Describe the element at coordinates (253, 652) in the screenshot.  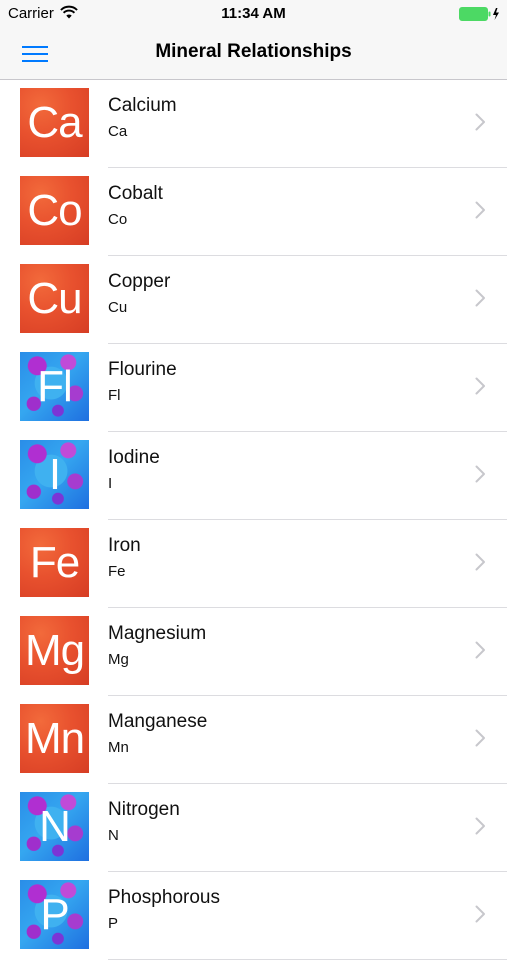
I see `mineral-row-magnesium: Mg Magnesium Mg` at that location.